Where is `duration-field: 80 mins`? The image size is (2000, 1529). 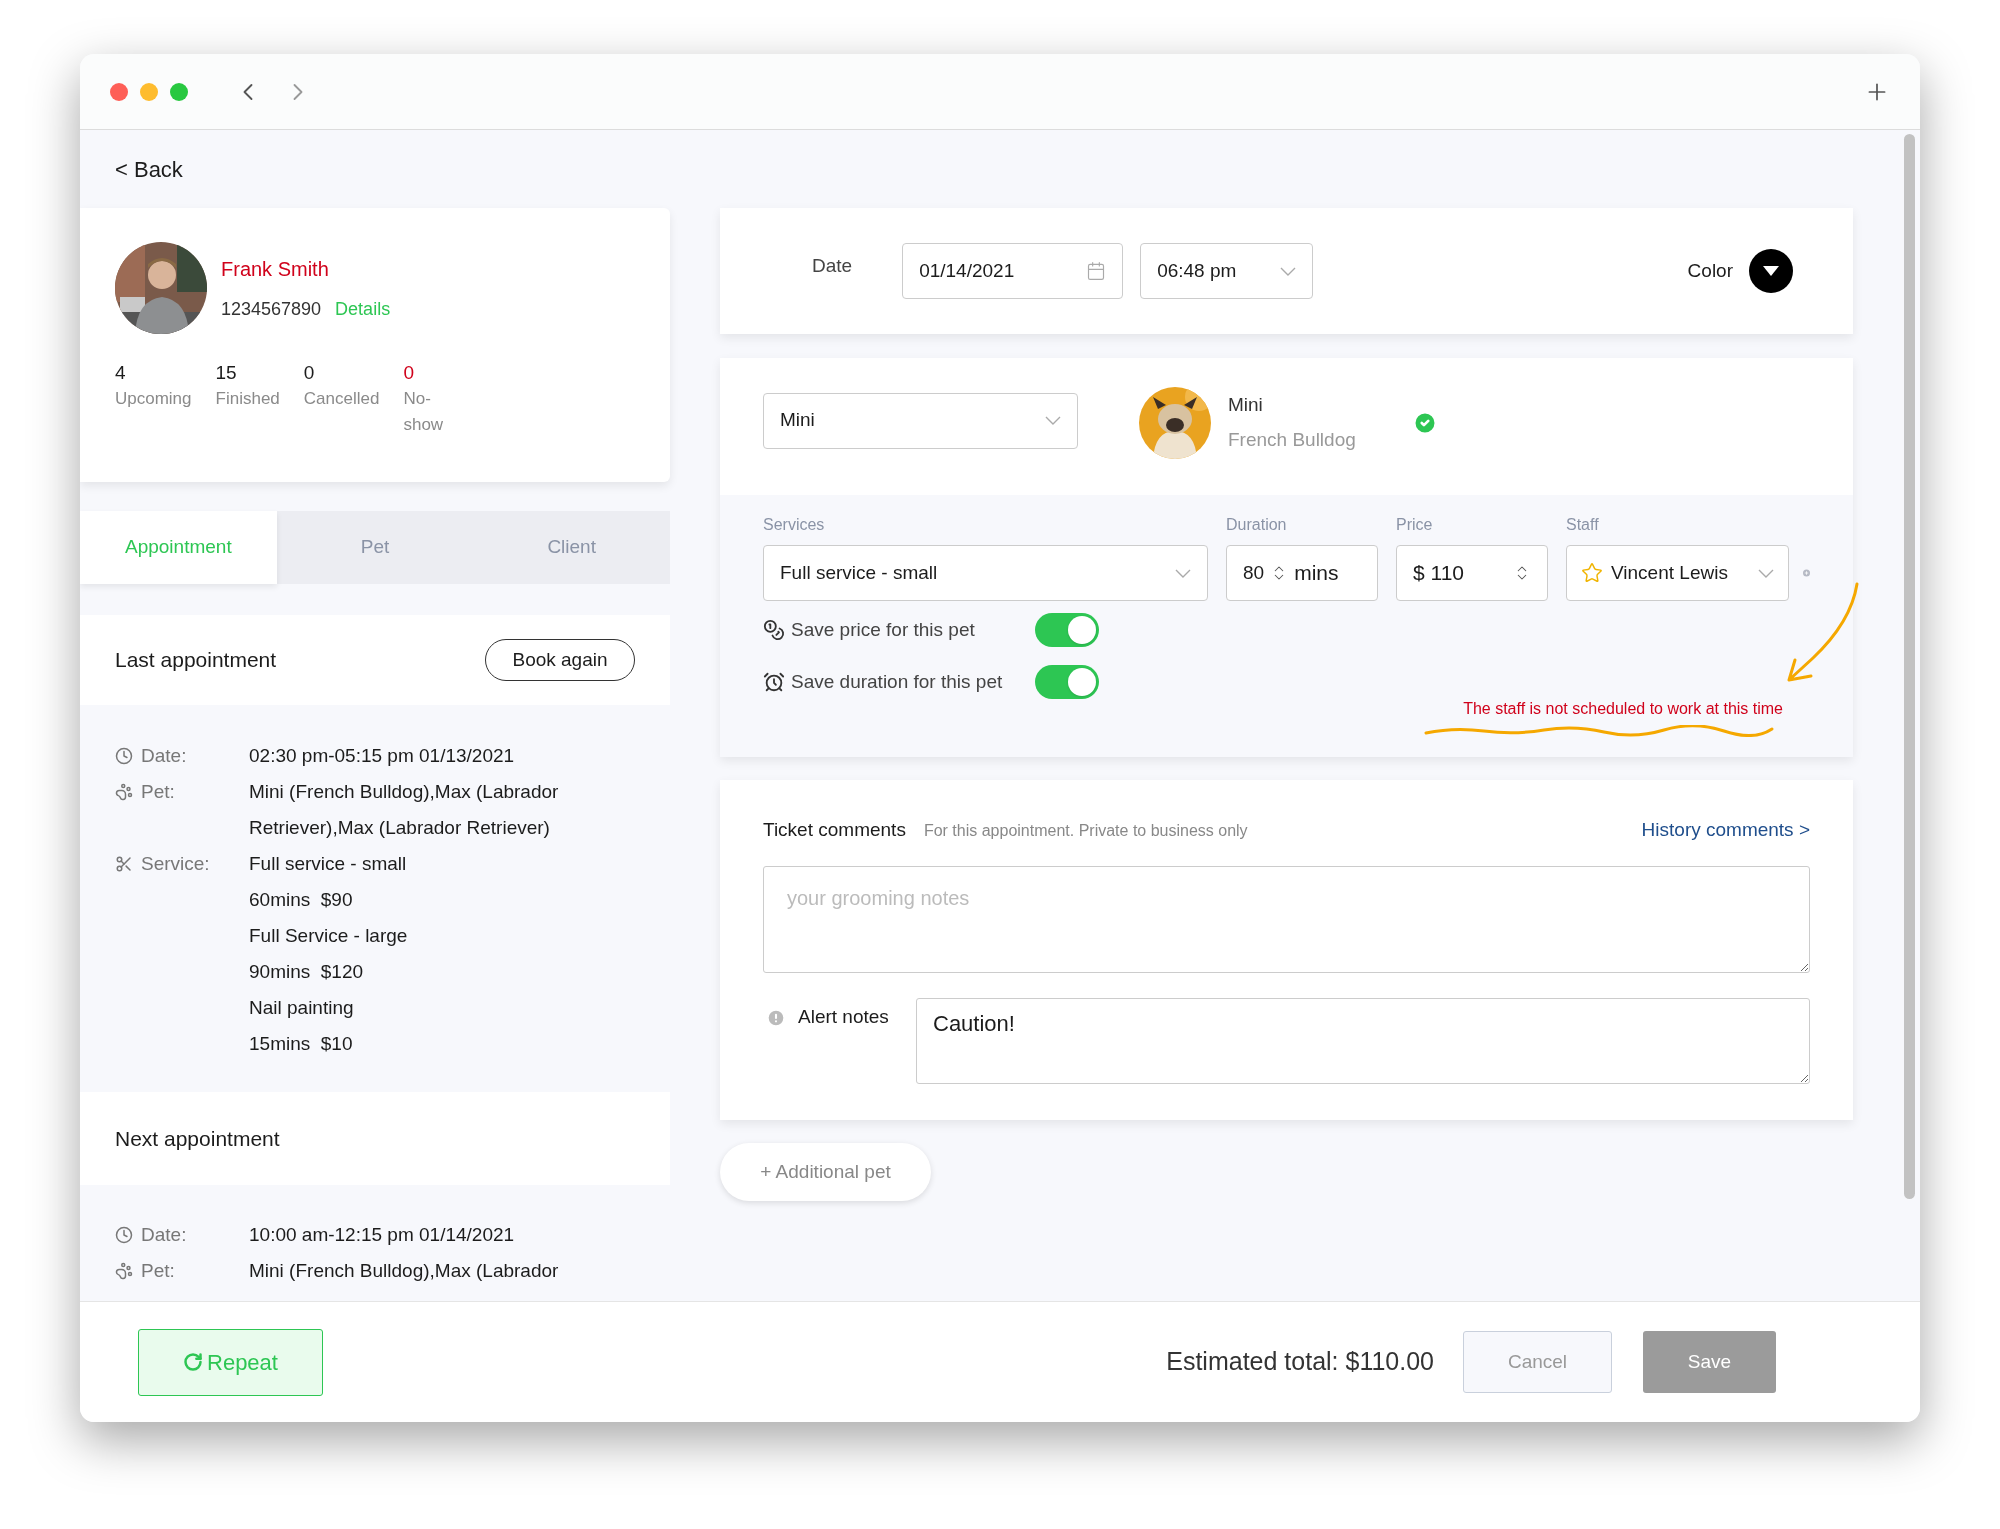
duration-field: 80 mins is located at coordinates (1302, 573).